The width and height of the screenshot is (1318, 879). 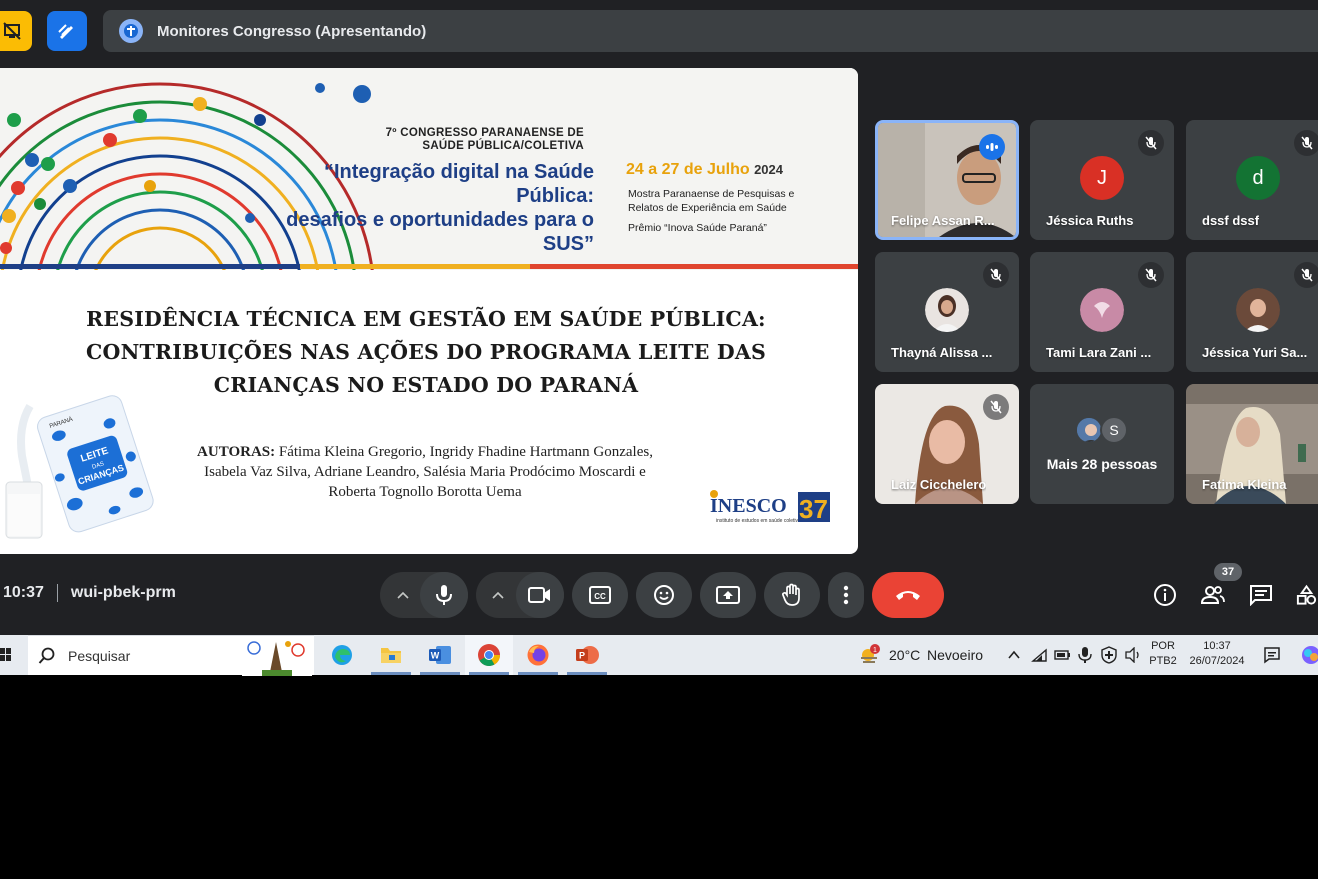 I want to click on copilot-icon, so click(x=1309, y=655).